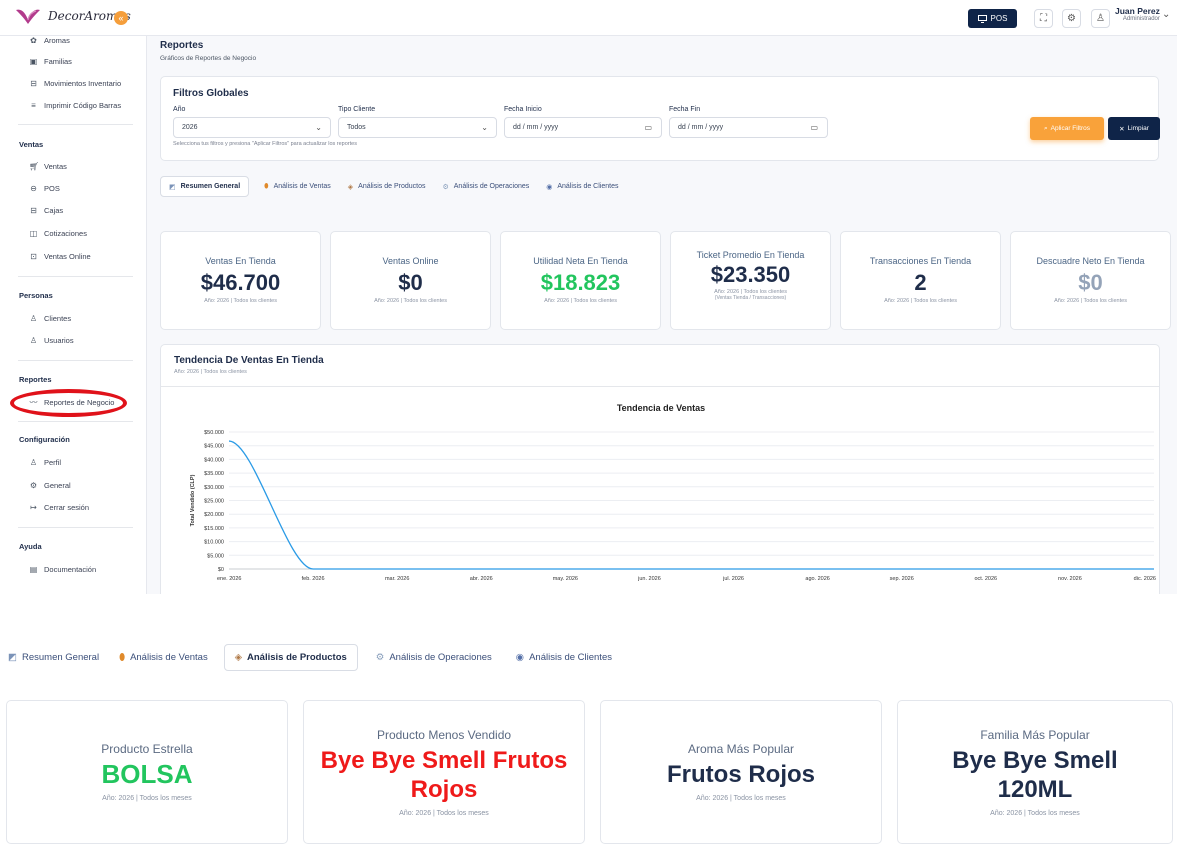 The width and height of the screenshot is (1177, 847). Describe the element at coordinates (536, 127) in the screenshot. I see `start-date-placeholder: dd / mm / yyyy` at that location.